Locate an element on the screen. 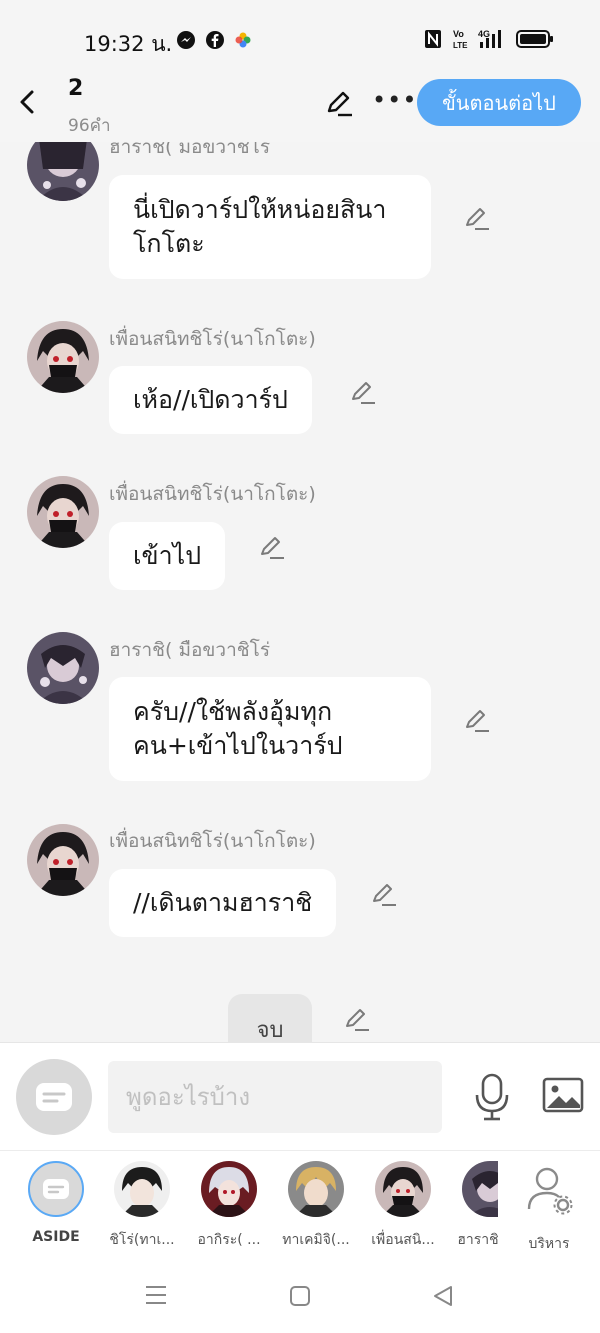 This screenshot has height=1333, width=600. message-bubble: นี่เปิดวาร์ปให้หน่อยสินา โกโตะ is located at coordinates (270, 227).